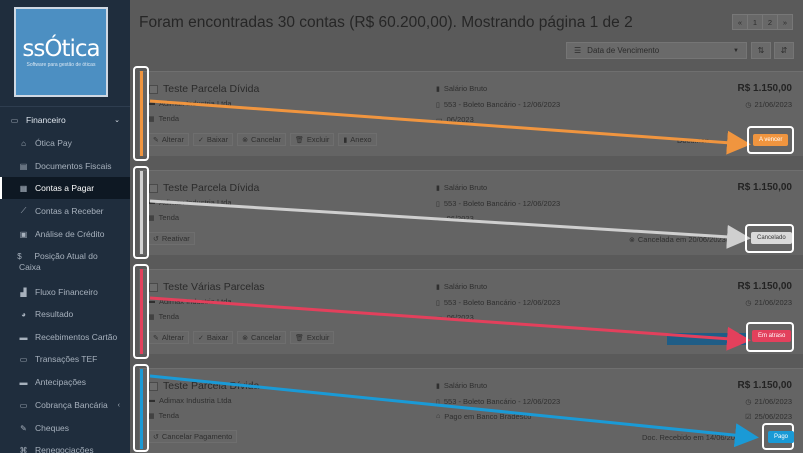 Image resolution: width=803 pixels, height=453 pixels. I want to click on status-badge: A vencer, so click(771, 140).